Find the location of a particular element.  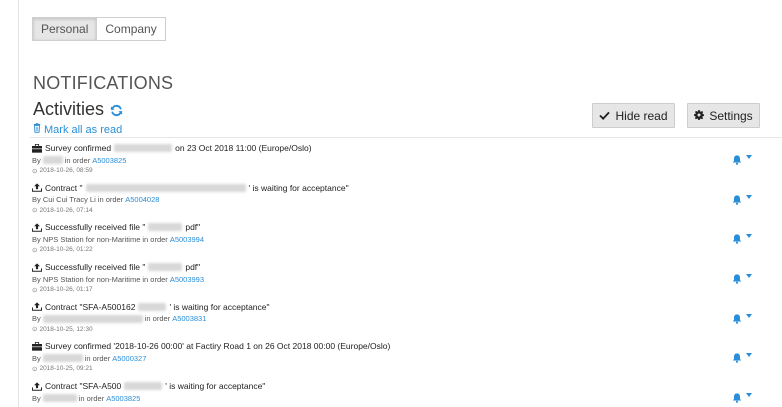

settings-label: Settings is located at coordinates (731, 115).